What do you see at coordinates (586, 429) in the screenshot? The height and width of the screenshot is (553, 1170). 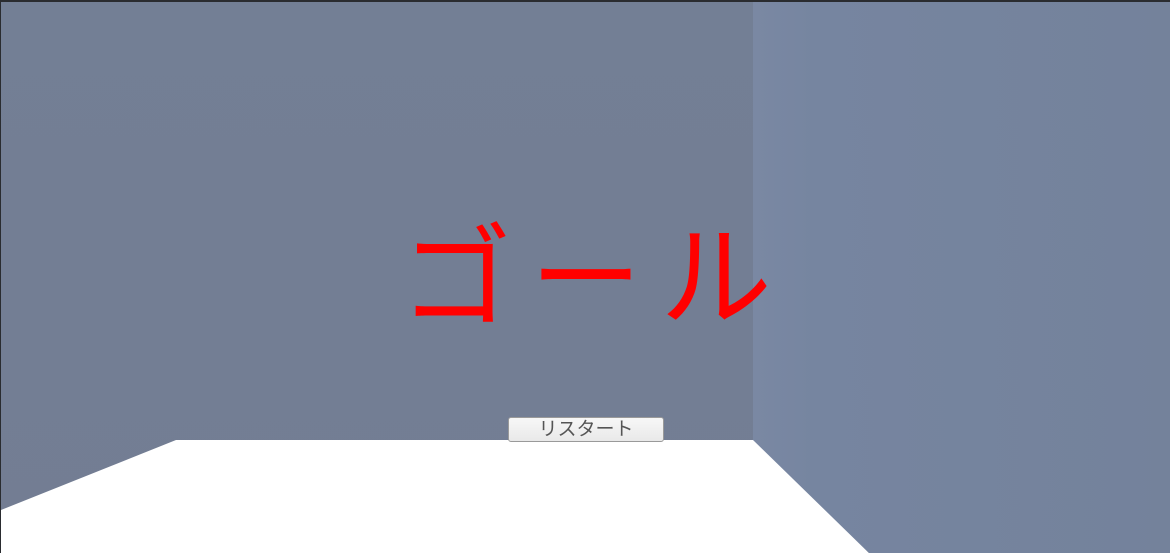 I see `restart-button: リスタート` at bounding box center [586, 429].